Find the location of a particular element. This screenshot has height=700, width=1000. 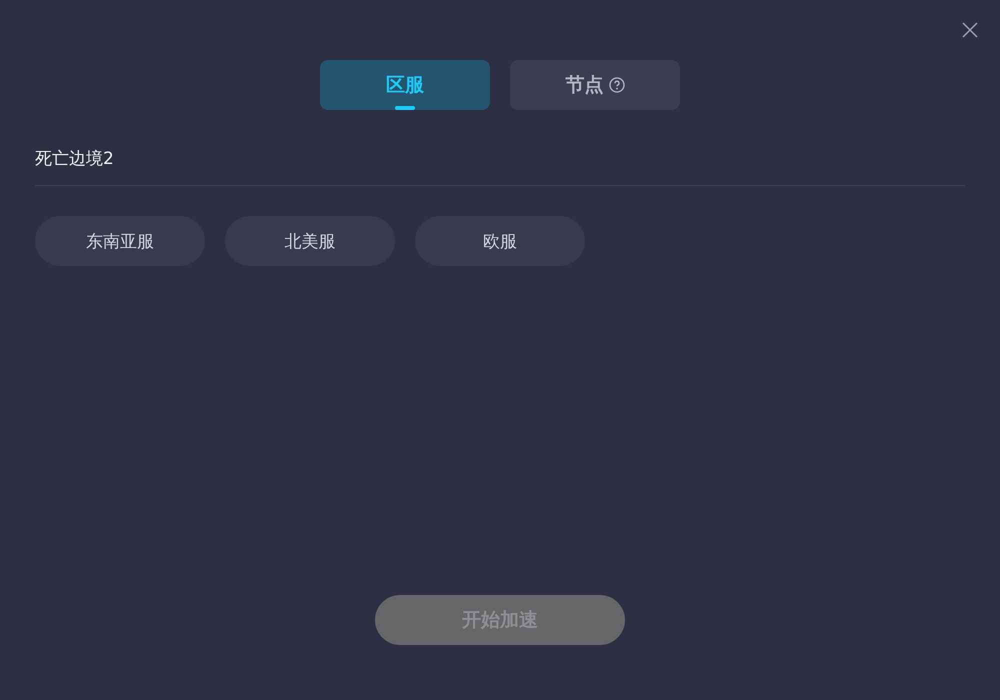

close-icon is located at coordinates (970, 30).